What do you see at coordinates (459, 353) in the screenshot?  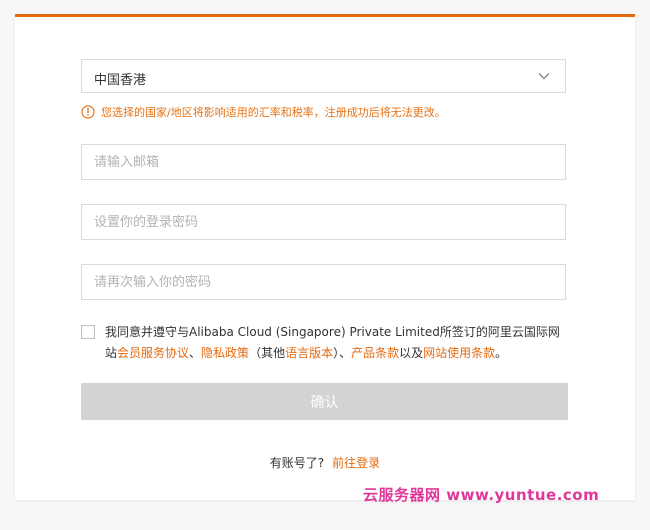 I see `site-terms-link: 网站使用条款` at bounding box center [459, 353].